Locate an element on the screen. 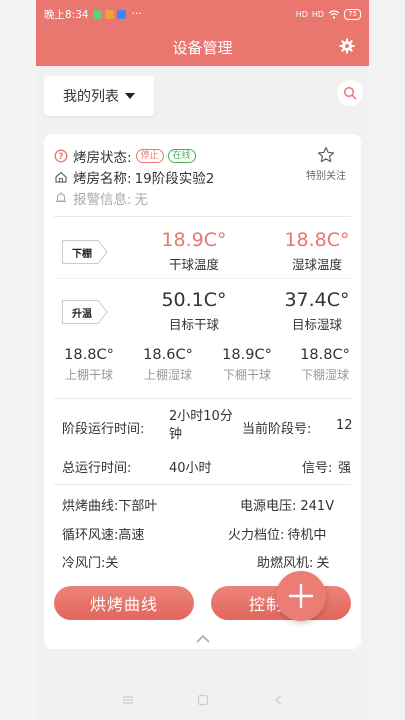 This screenshot has width=405, height=720. favorite-label: 特别关注 is located at coordinates (326, 176).